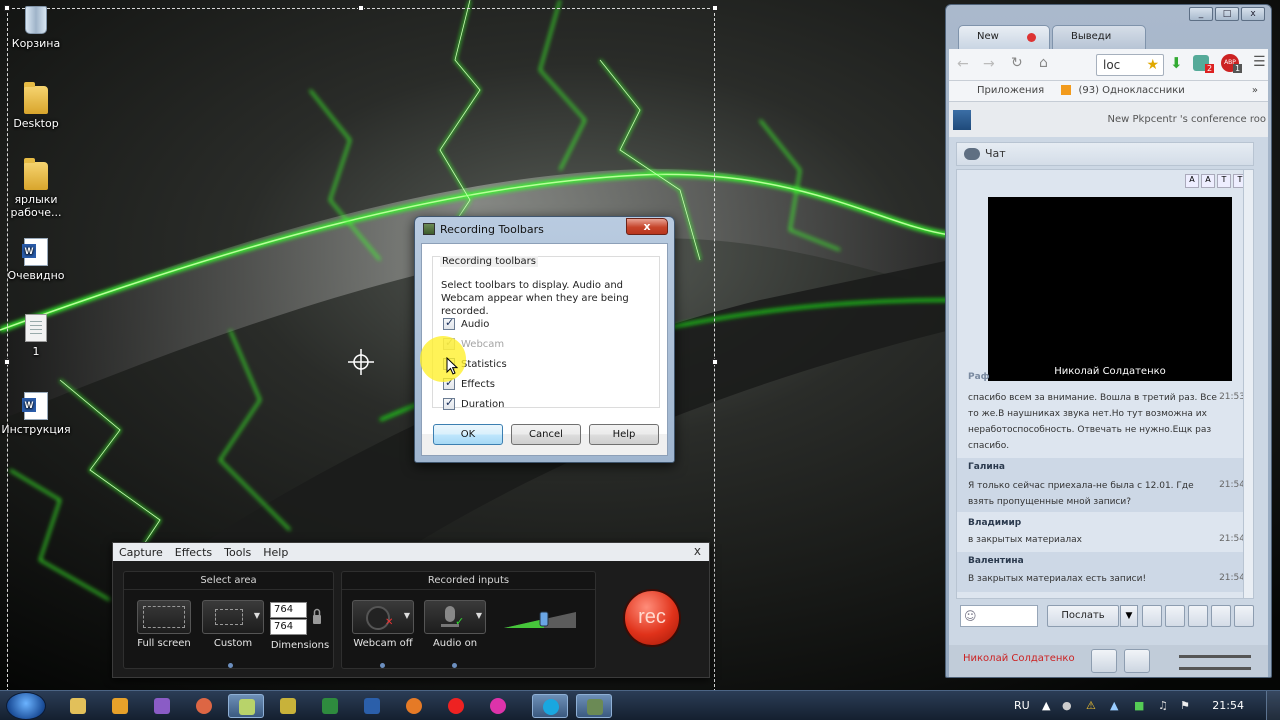 This screenshot has height=720, width=1280. I want to click on option-label: Audio, so click(475, 324).